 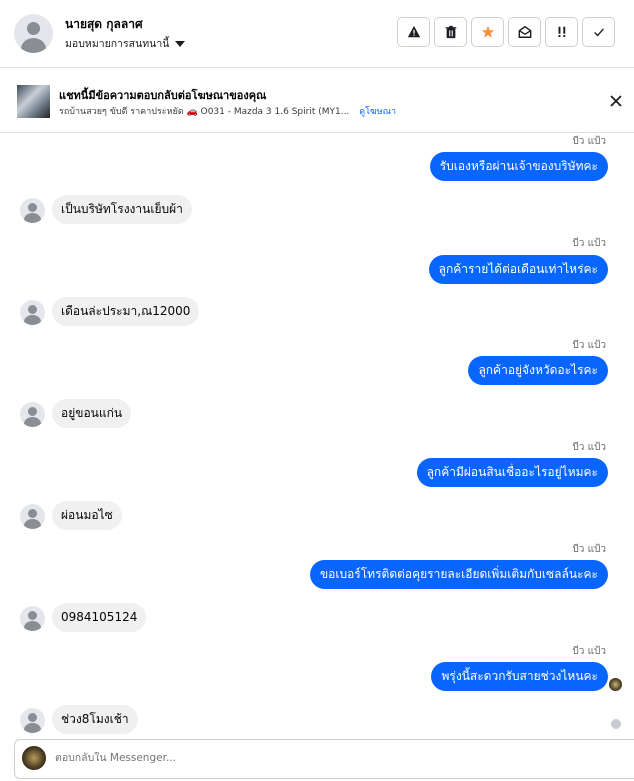 I want to click on envelope-open-icon, so click(x=524, y=31).